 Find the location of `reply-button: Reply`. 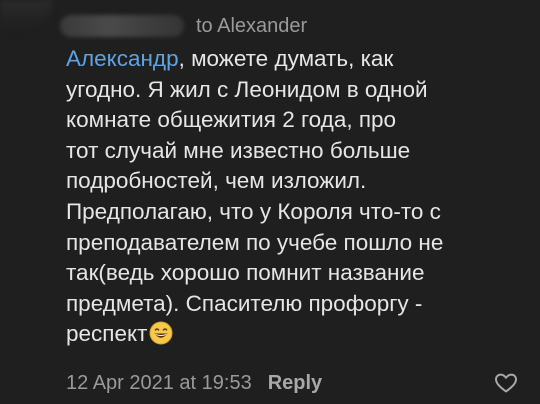

reply-button: Reply is located at coordinates (295, 383).